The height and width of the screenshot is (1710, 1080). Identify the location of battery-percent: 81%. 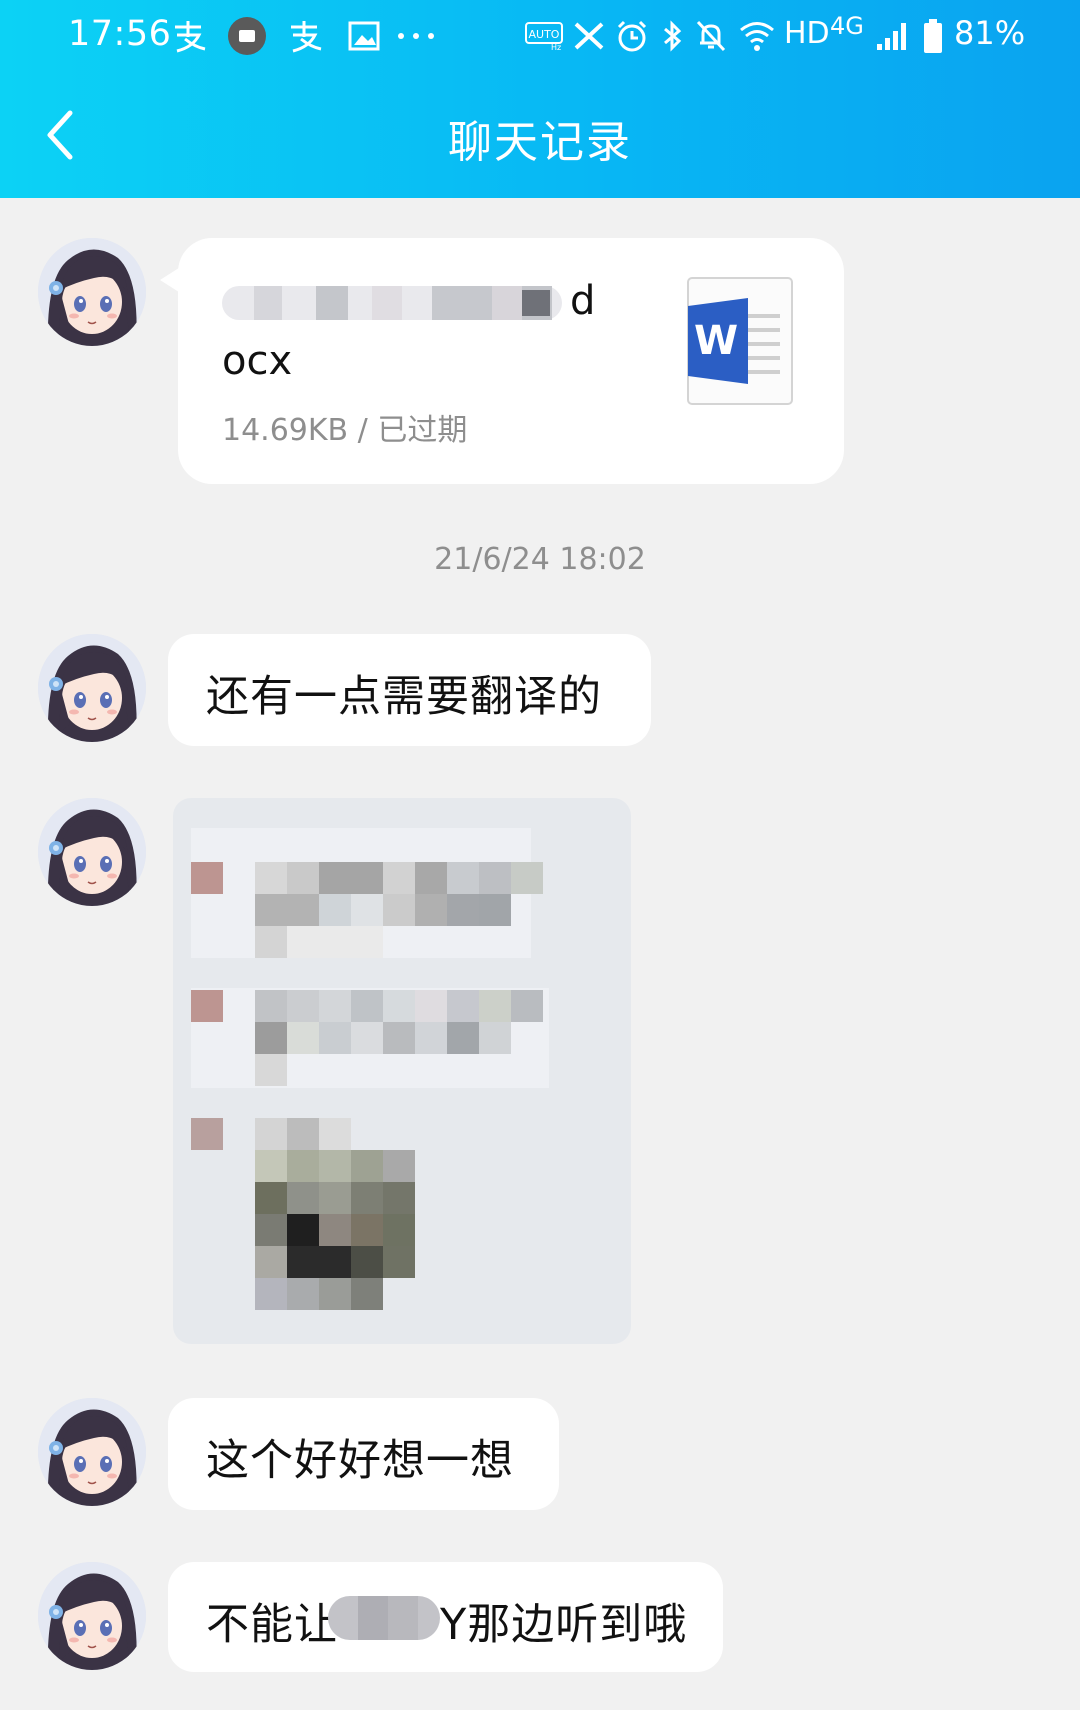
(990, 33).